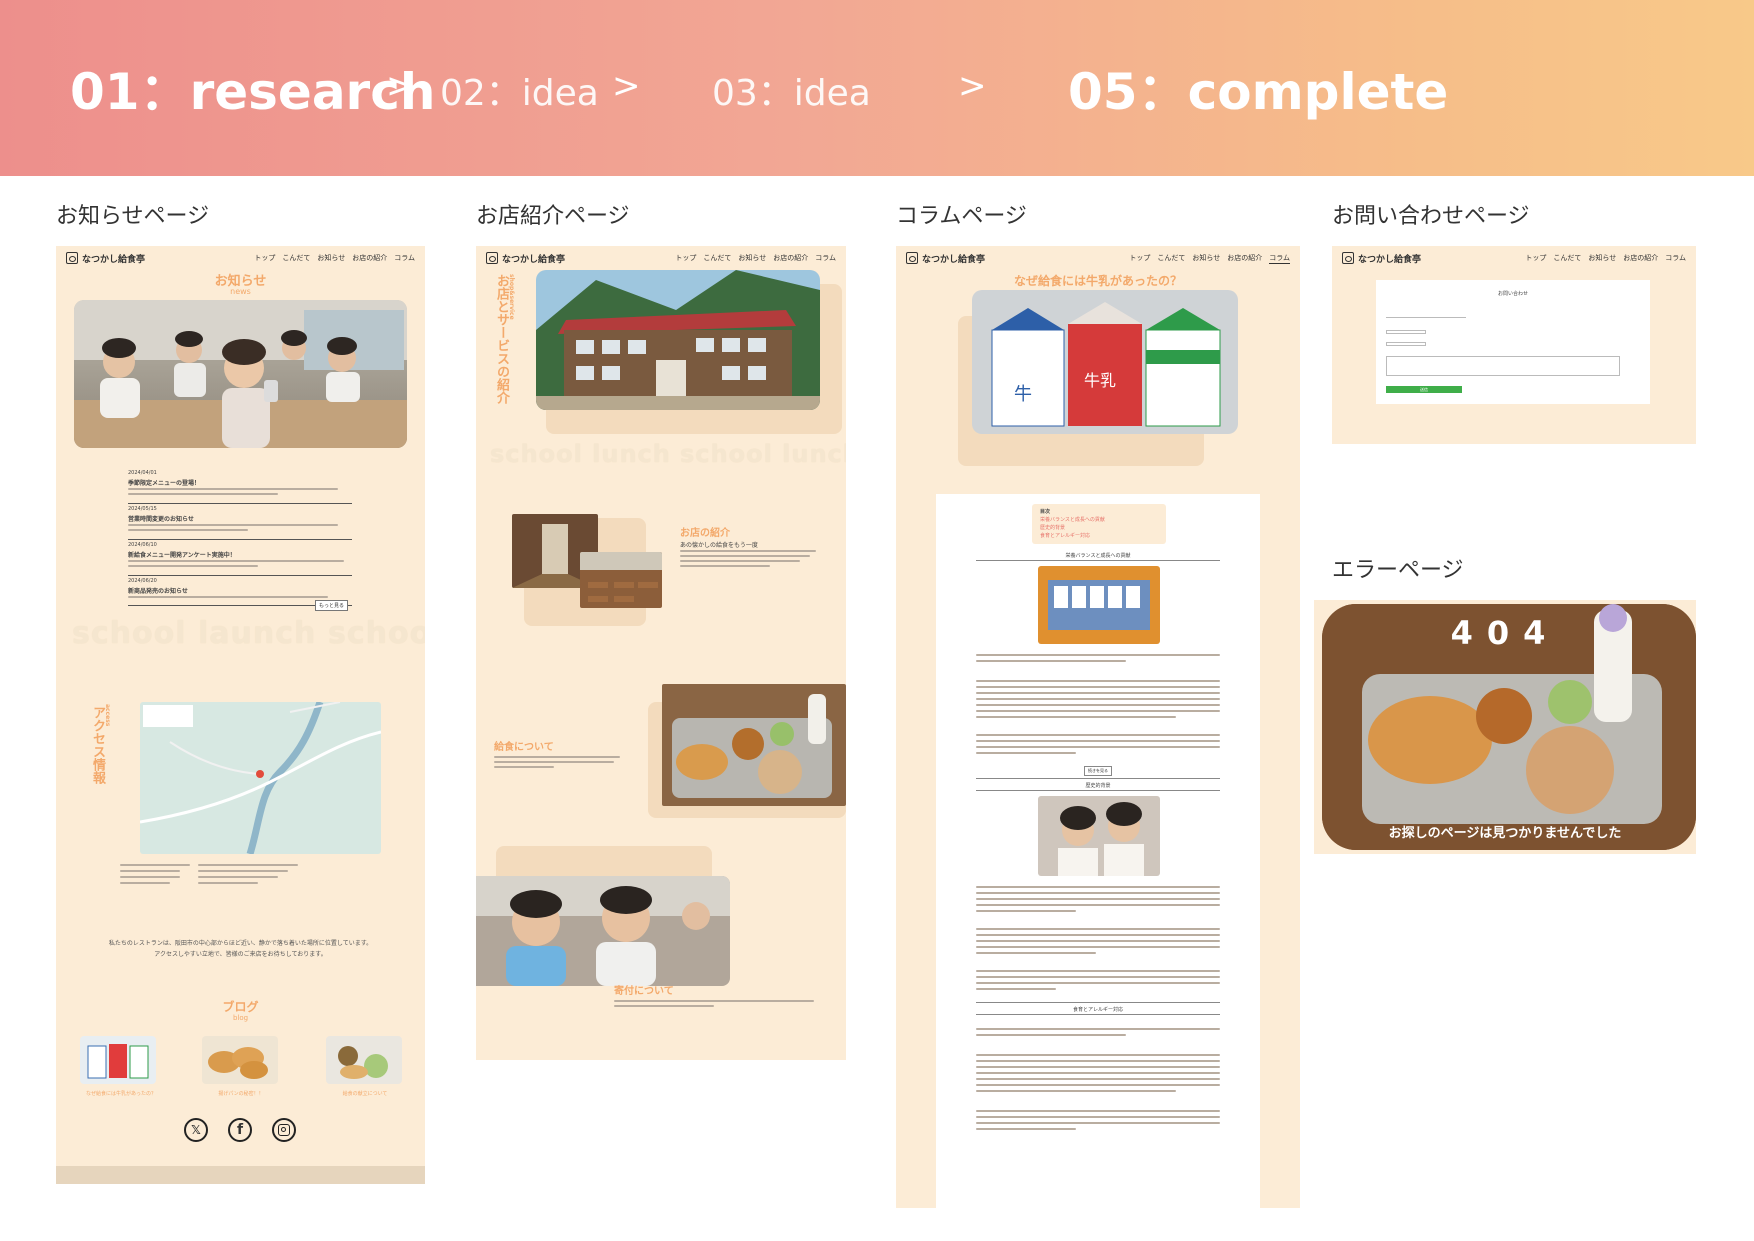 The image size is (1754, 1241). What do you see at coordinates (253, 92) in the screenshot?
I see `step-research: 01：research` at bounding box center [253, 92].